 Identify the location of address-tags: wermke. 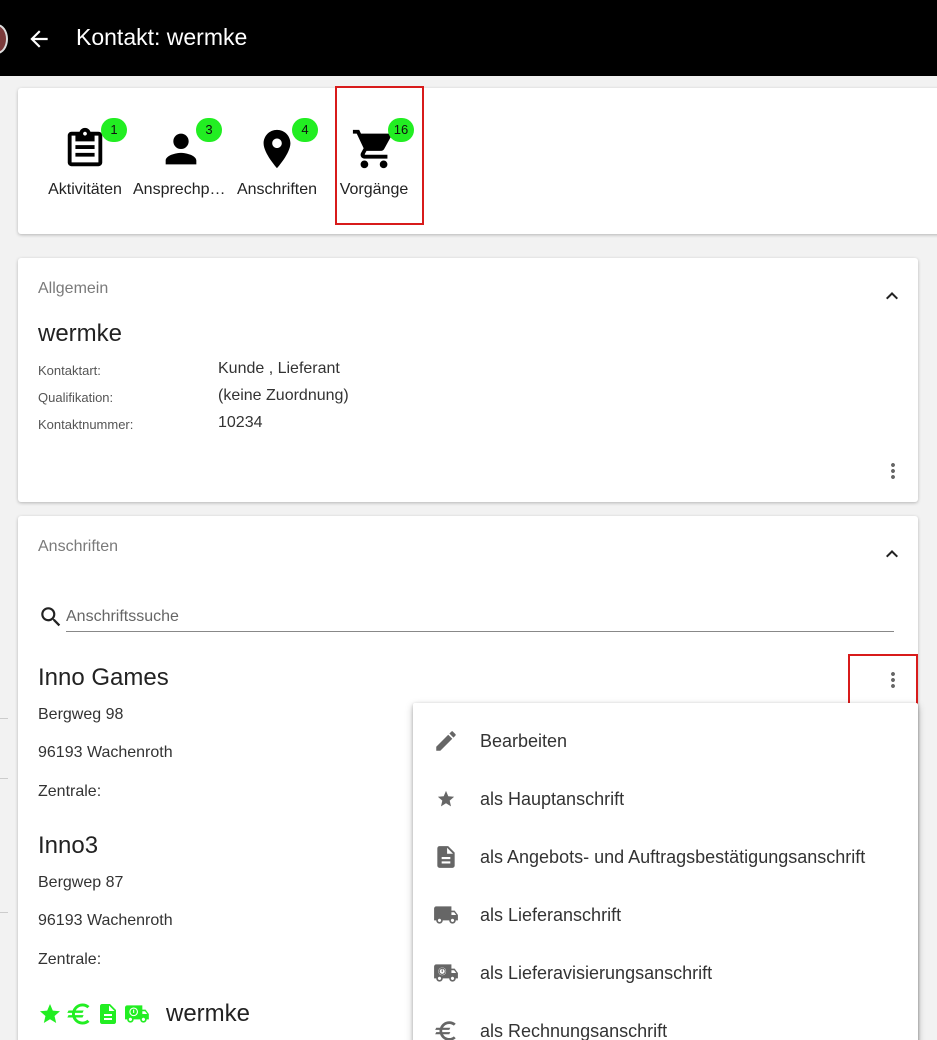
(144, 1014).